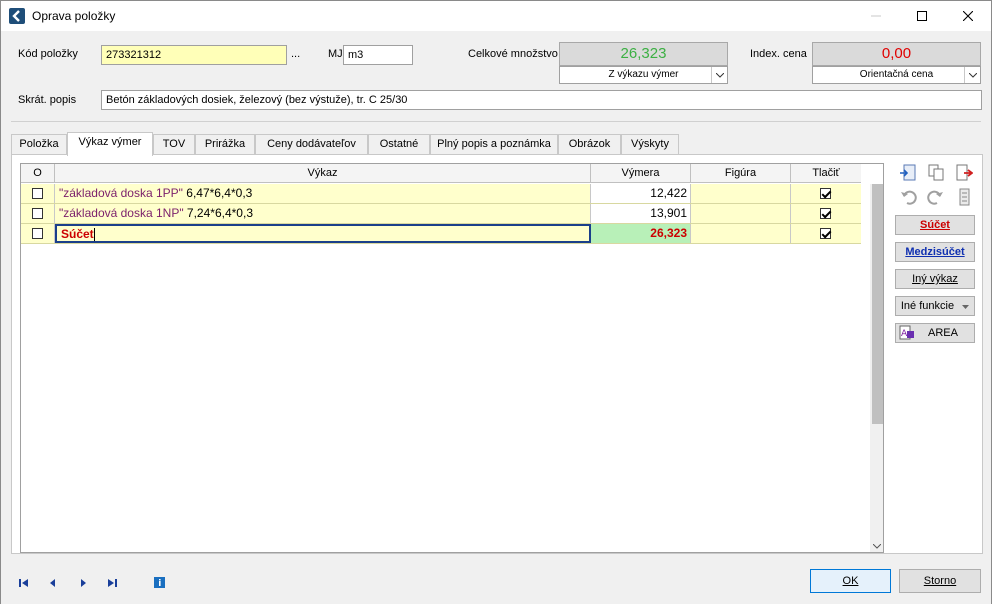 The image size is (992, 604). What do you see at coordinates (39, 144) in the screenshot?
I see `tab-polozka: Položka` at bounding box center [39, 144].